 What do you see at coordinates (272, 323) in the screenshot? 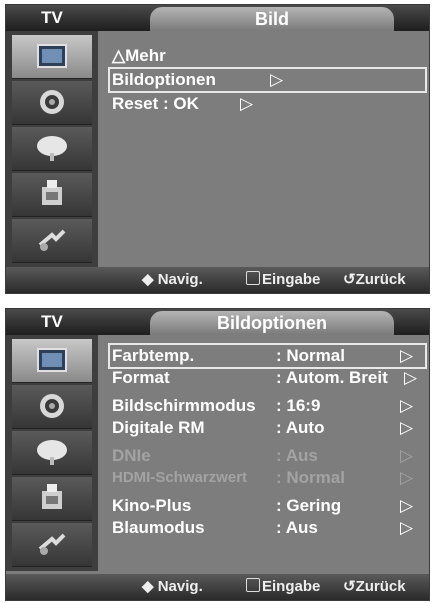
I see `menu-title: Bildoptionen` at bounding box center [272, 323].